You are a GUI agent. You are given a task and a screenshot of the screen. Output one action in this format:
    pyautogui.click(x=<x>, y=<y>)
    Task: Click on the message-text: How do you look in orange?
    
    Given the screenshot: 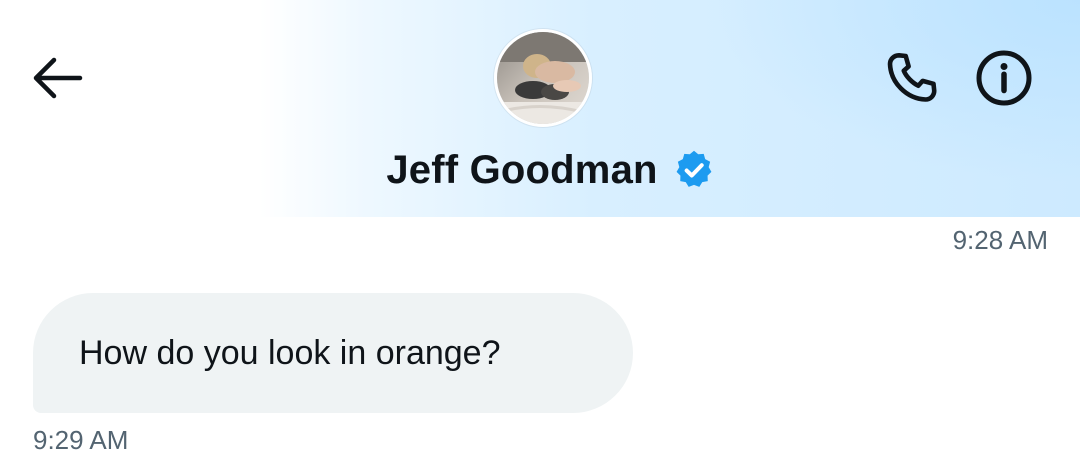 What is the action you would take?
    pyautogui.click(x=290, y=352)
    